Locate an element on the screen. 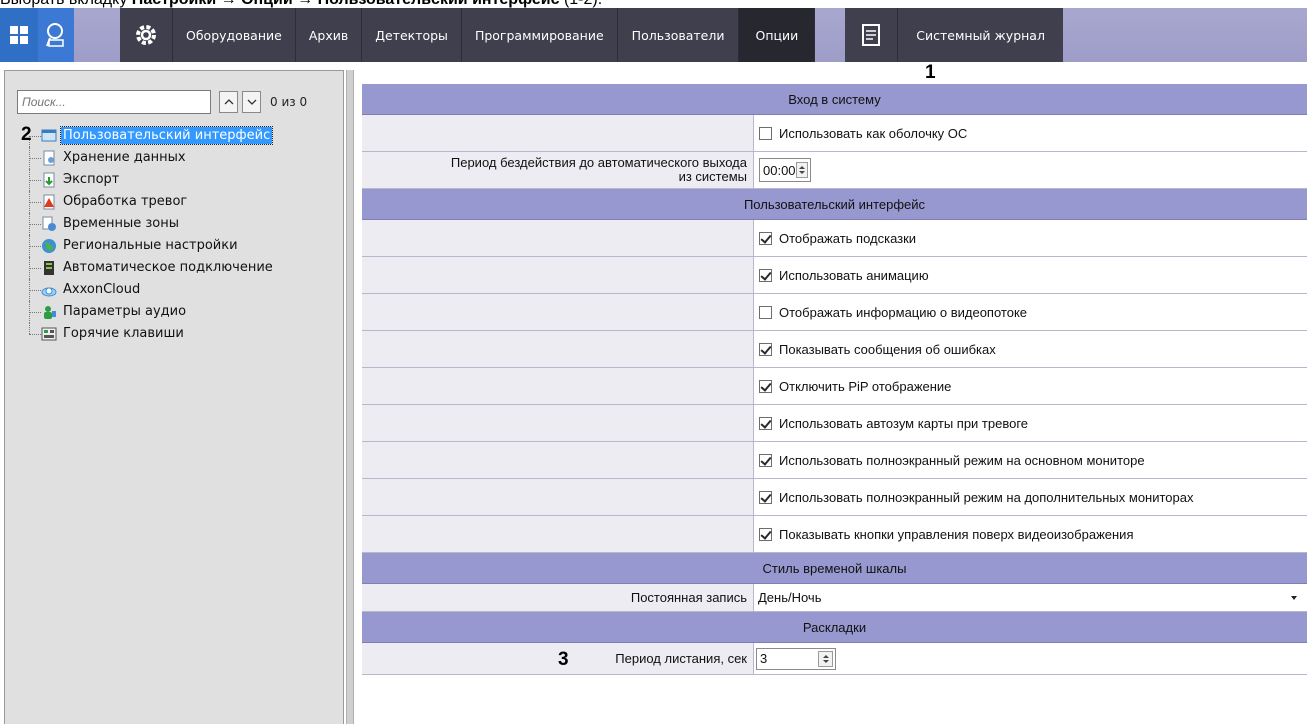 The width and height of the screenshot is (1307, 724). scroll-period-stepper is located at coordinates (825, 658).